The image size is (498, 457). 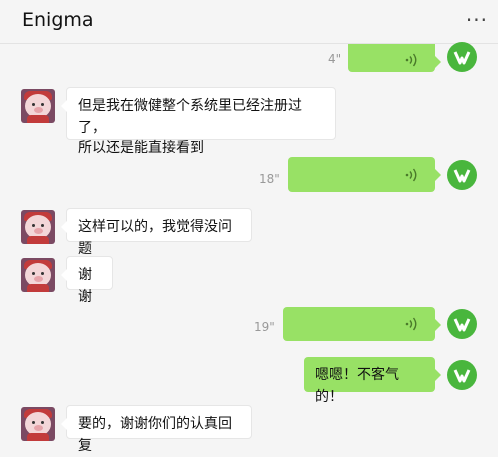 What do you see at coordinates (87, 280) in the screenshot?
I see `text-message-bubble: 谢谢` at bounding box center [87, 280].